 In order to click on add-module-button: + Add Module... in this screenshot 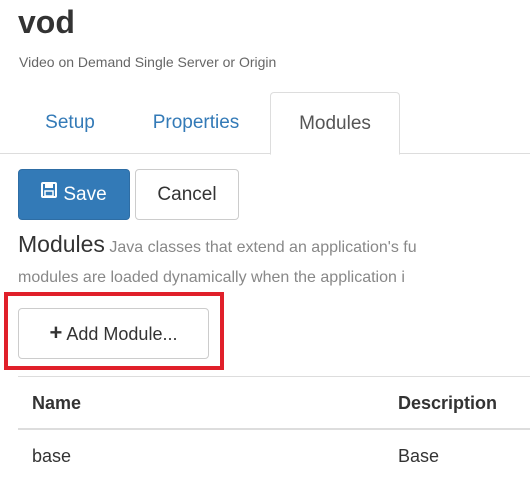, I will do `click(113, 333)`.